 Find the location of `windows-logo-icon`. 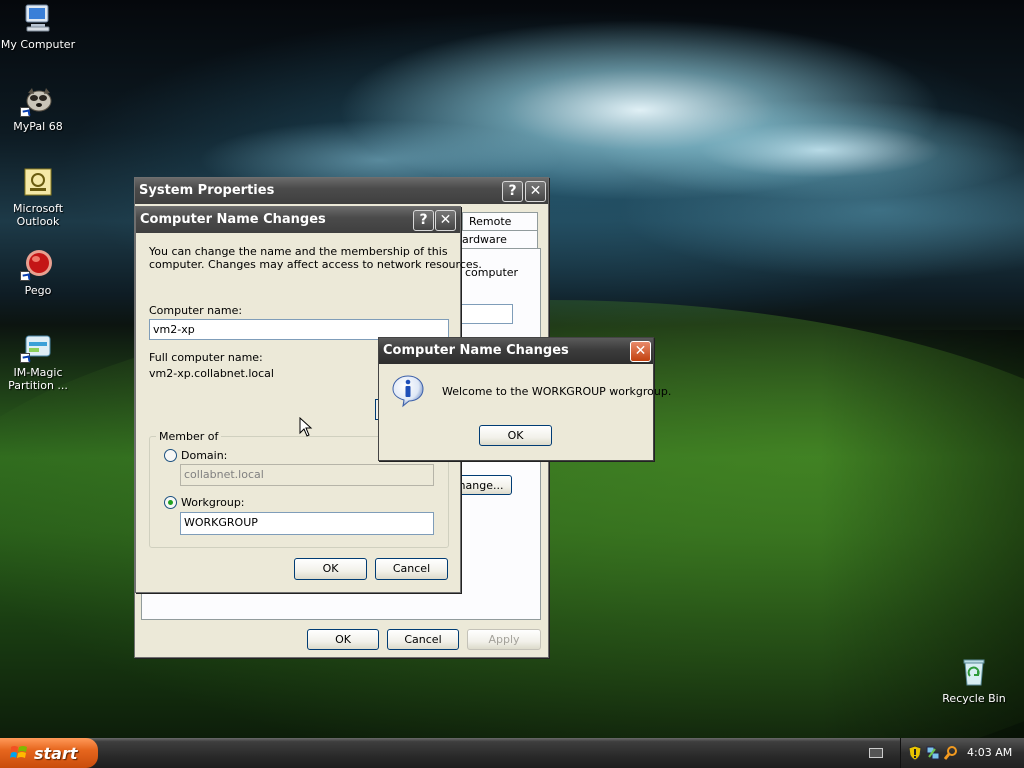

windows-logo-icon is located at coordinates (19, 753).